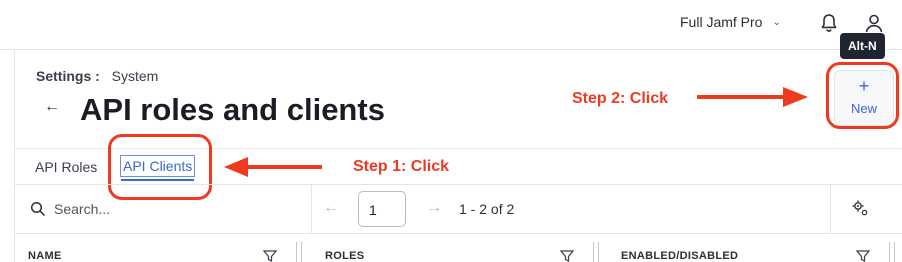 The width and height of the screenshot is (902, 262). I want to click on table-settings, so click(866, 209).